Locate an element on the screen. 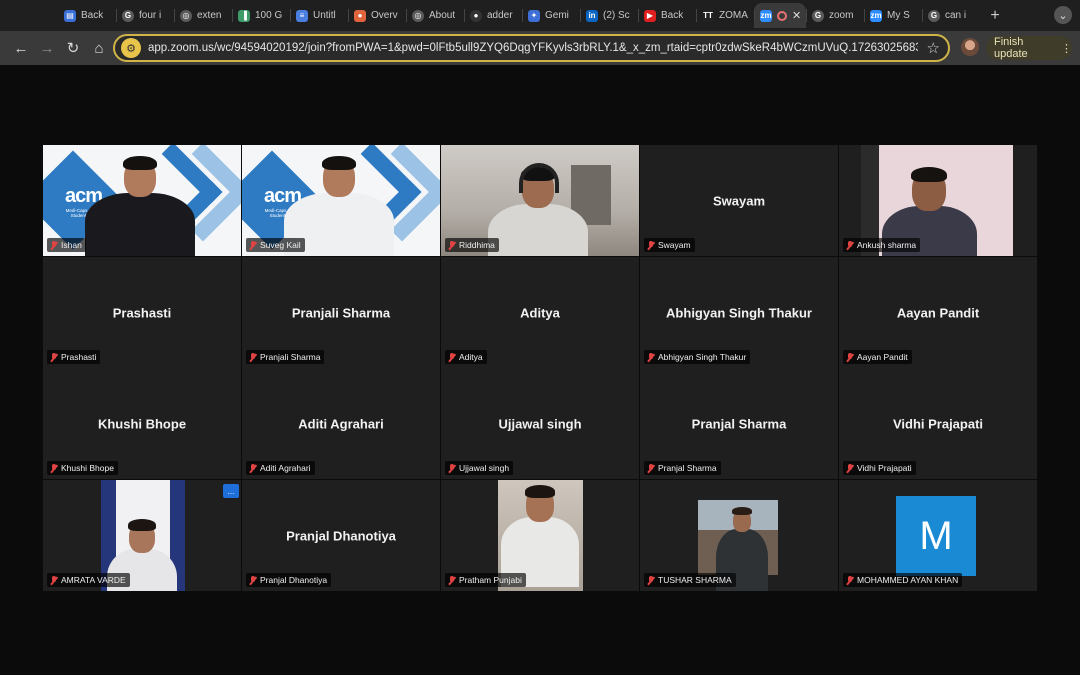 This screenshot has width=1080, height=675. close-icon: ✕ is located at coordinates (796, 15).